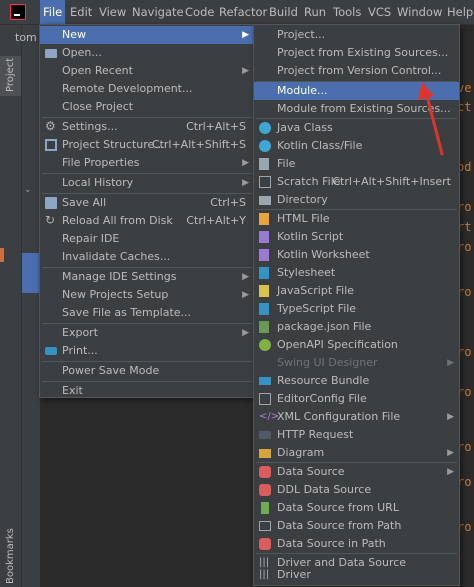 This screenshot has height=587, width=474. Describe the element at coordinates (419, 12) in the screenshot. I see `menu-window: Window` at that location.